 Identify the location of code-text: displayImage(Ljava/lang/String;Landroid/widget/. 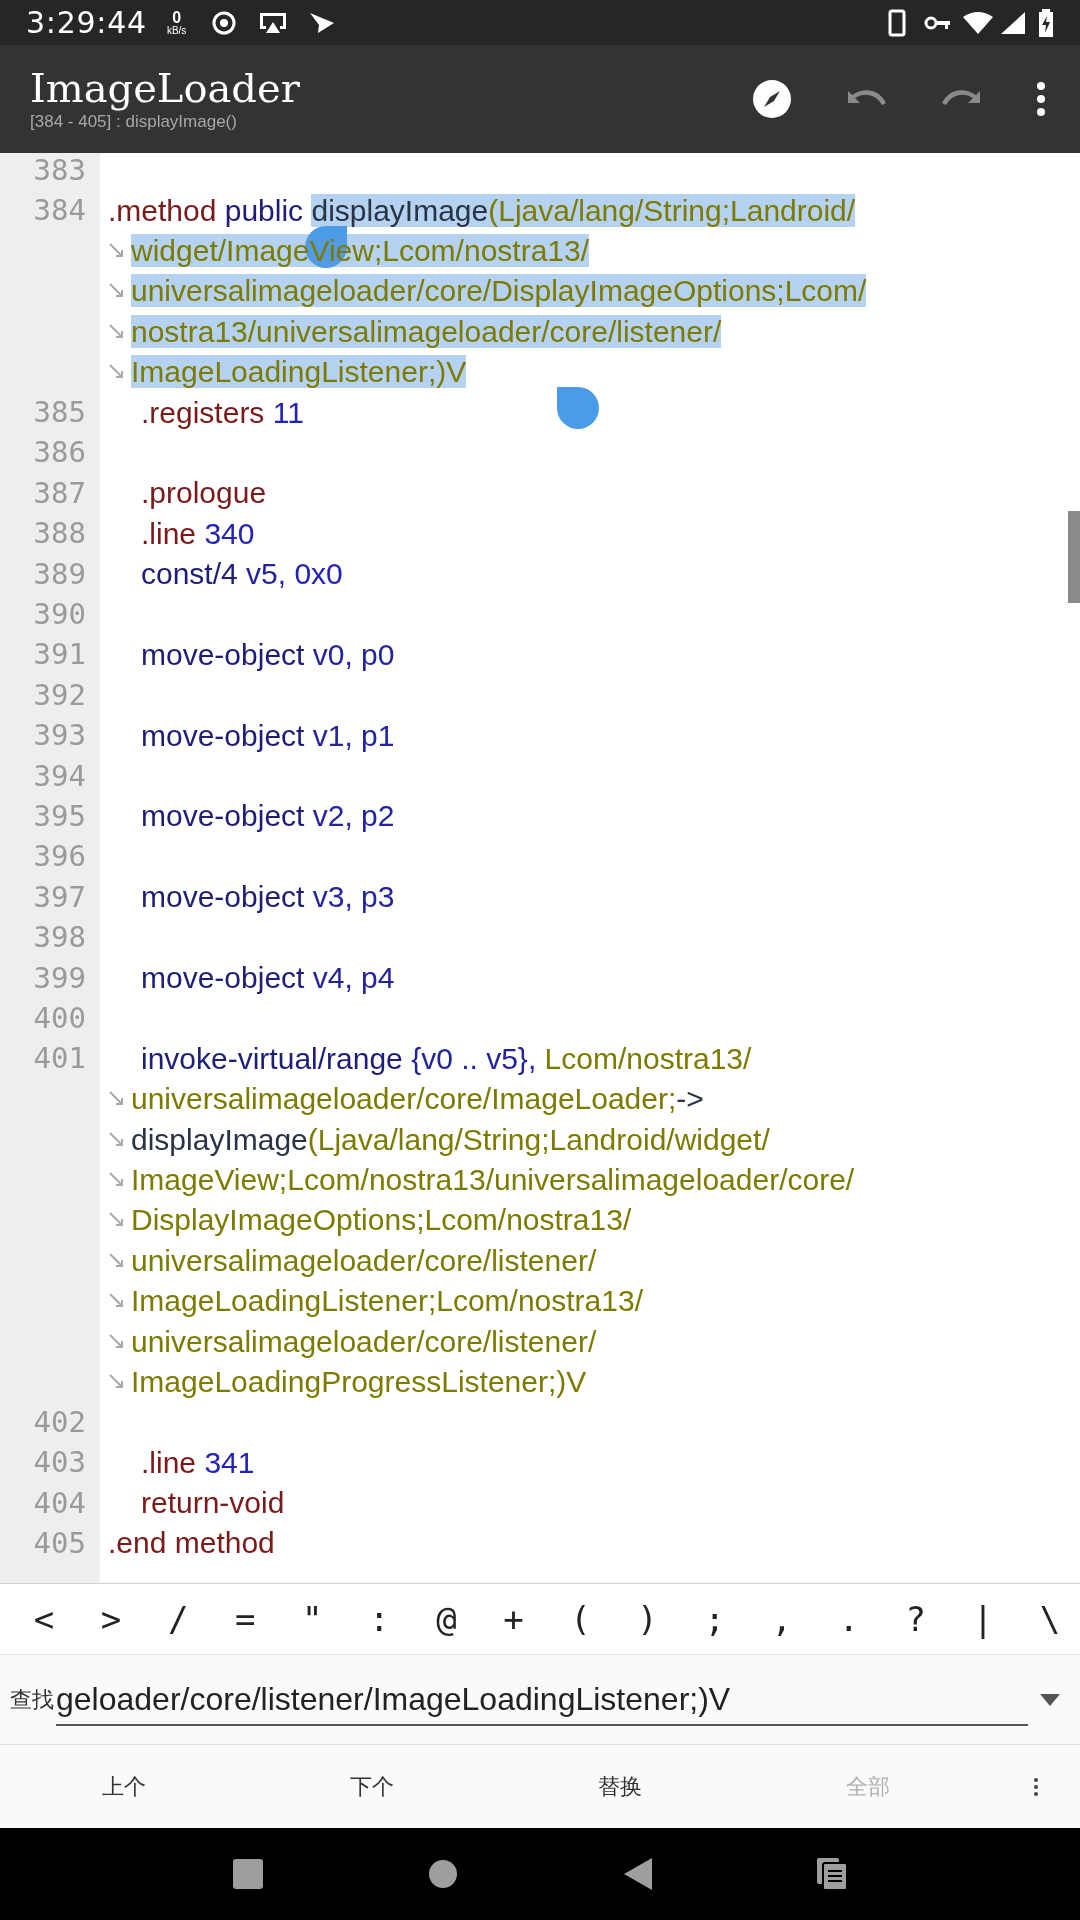
(450, 1139).